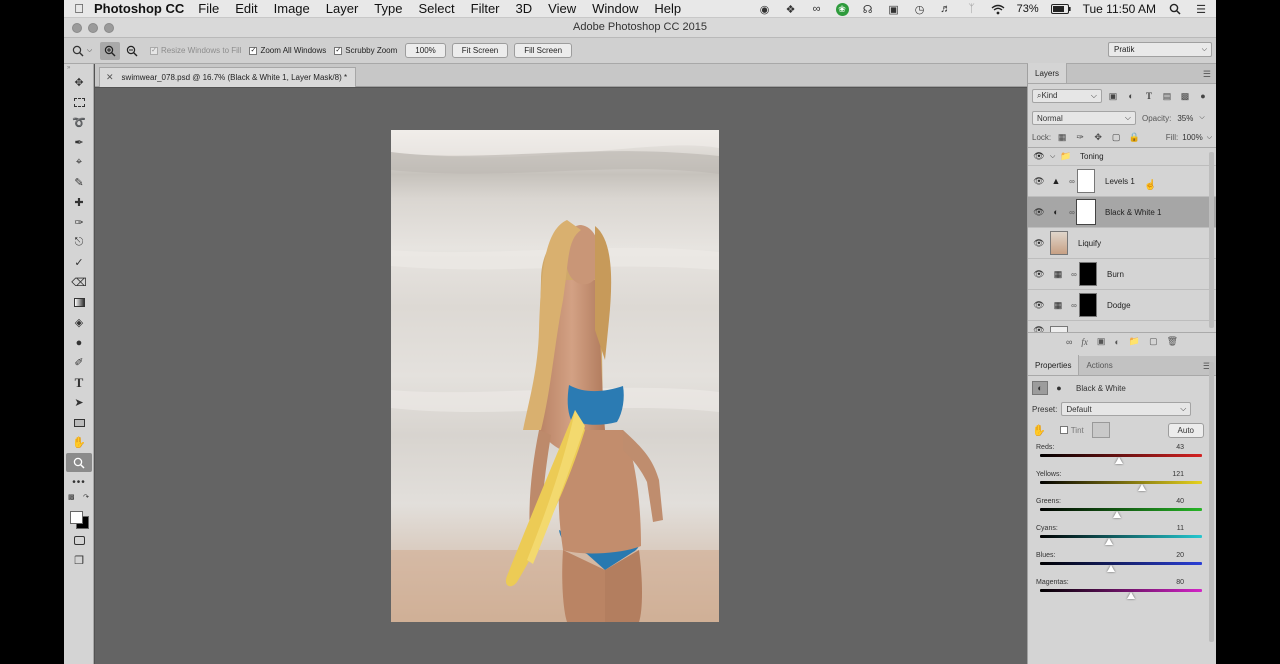 The height and width of the screenshot is (664, 1280). I want to click on zoom-tool-icon, so click(79, 462).